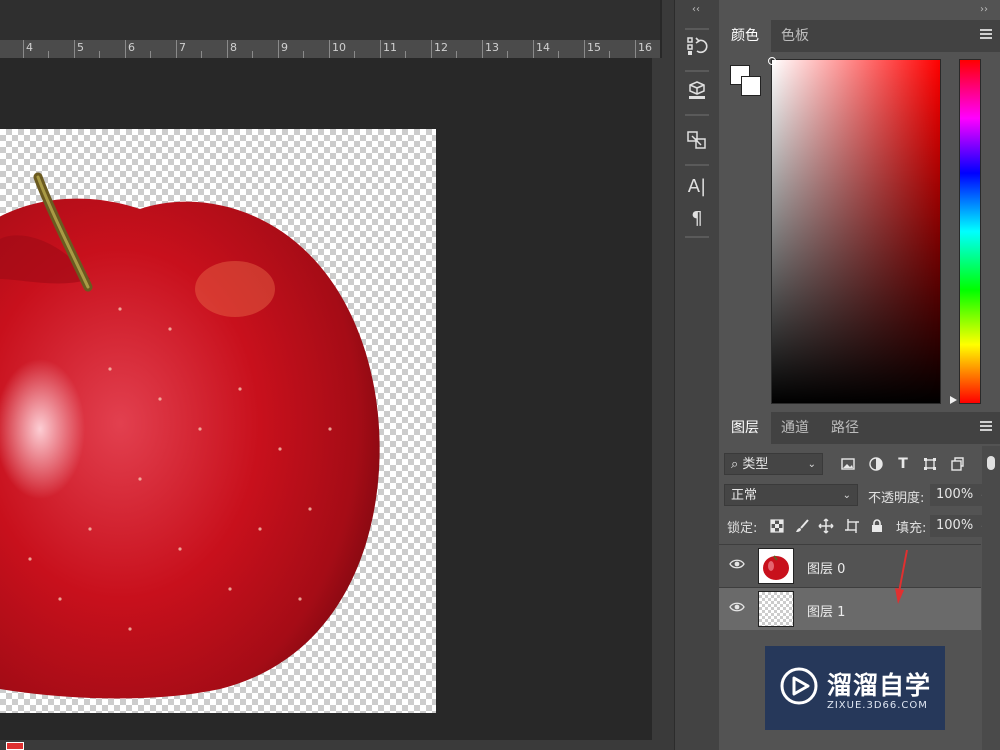  What do you see at coordinates (131, 47) in the screenshot?
I see `ruler-label: 6` at bounding box center [131, 47].